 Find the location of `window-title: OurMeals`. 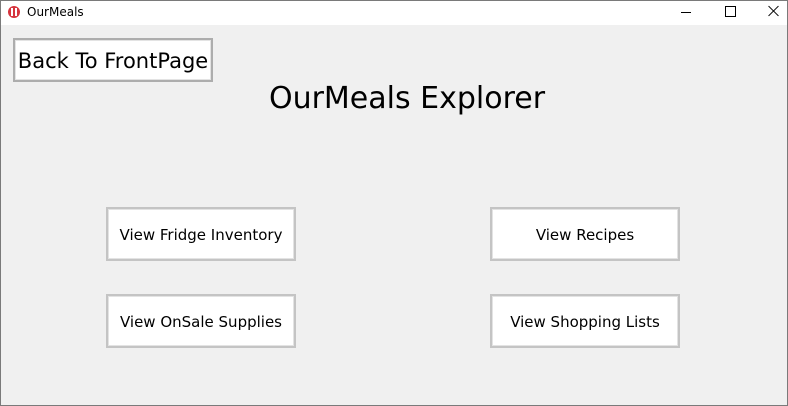

window-title: OurMeals is located at coordinates (55, 12).